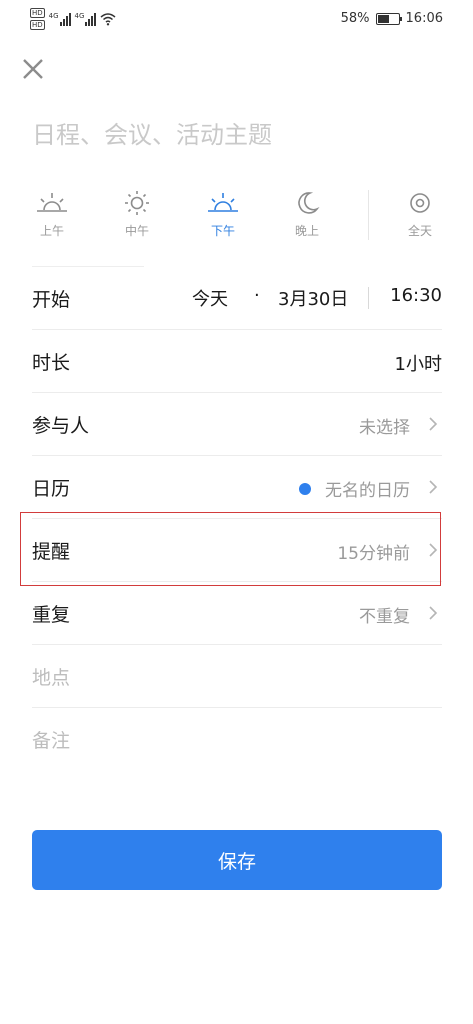 This screenshot has width=473, height=1024. Describe the element at coordinates (51, 489) in the screenshot. I see `calendar-label: 日历` at that location.